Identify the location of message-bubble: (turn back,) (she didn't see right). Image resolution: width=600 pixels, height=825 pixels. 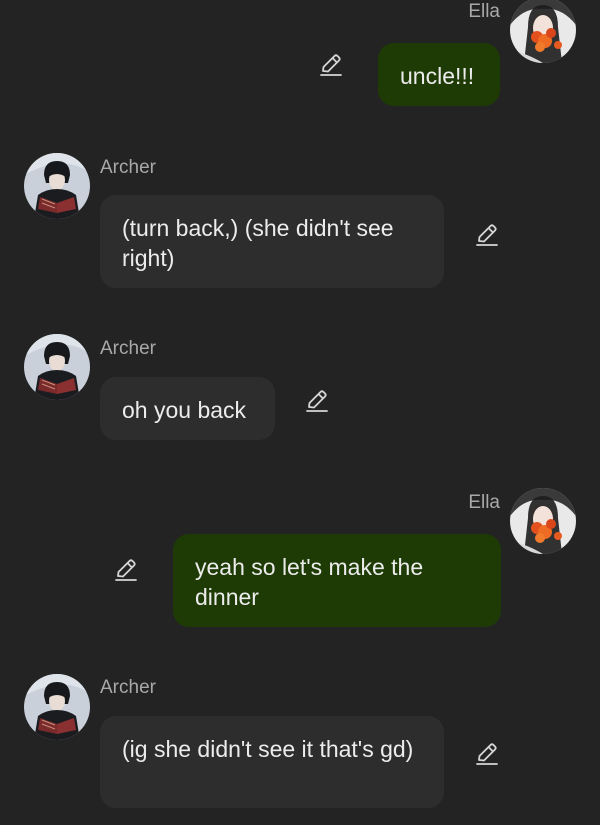
(272, 241).